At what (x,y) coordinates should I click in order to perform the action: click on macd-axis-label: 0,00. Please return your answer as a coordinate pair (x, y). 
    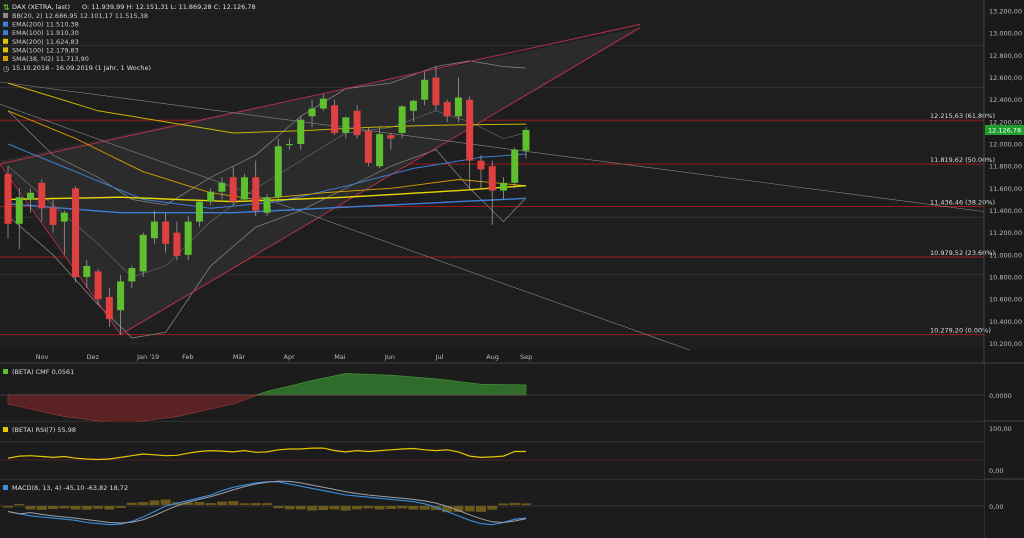
    Looking at the image, I should click on (996, 507).